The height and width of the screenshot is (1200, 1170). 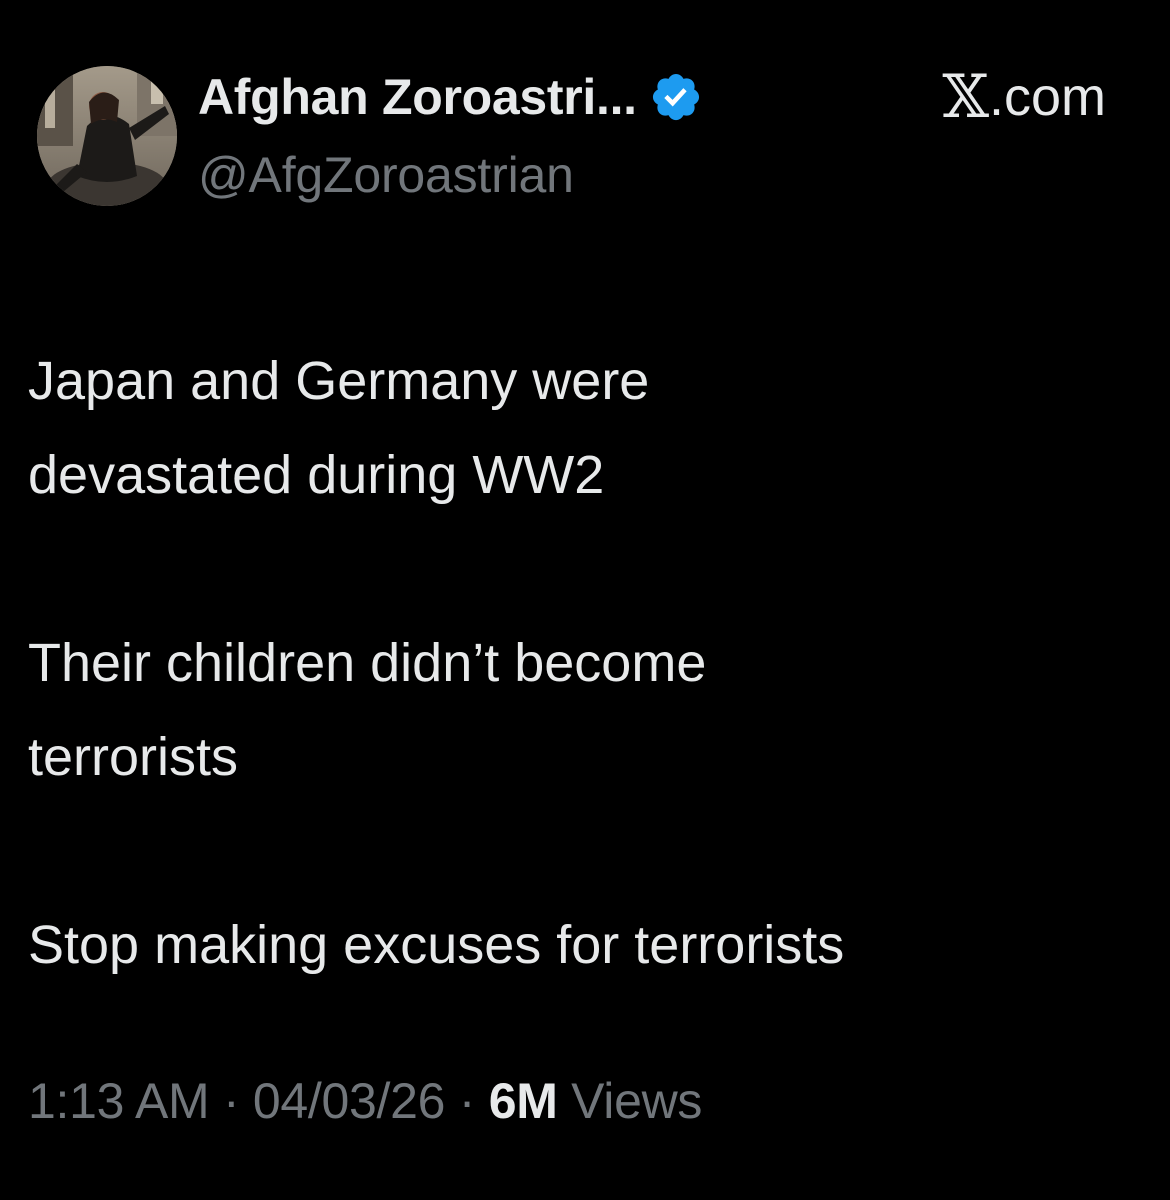 I want to click on tweet-line: devastated during WW2, so click(x=316, y=475).